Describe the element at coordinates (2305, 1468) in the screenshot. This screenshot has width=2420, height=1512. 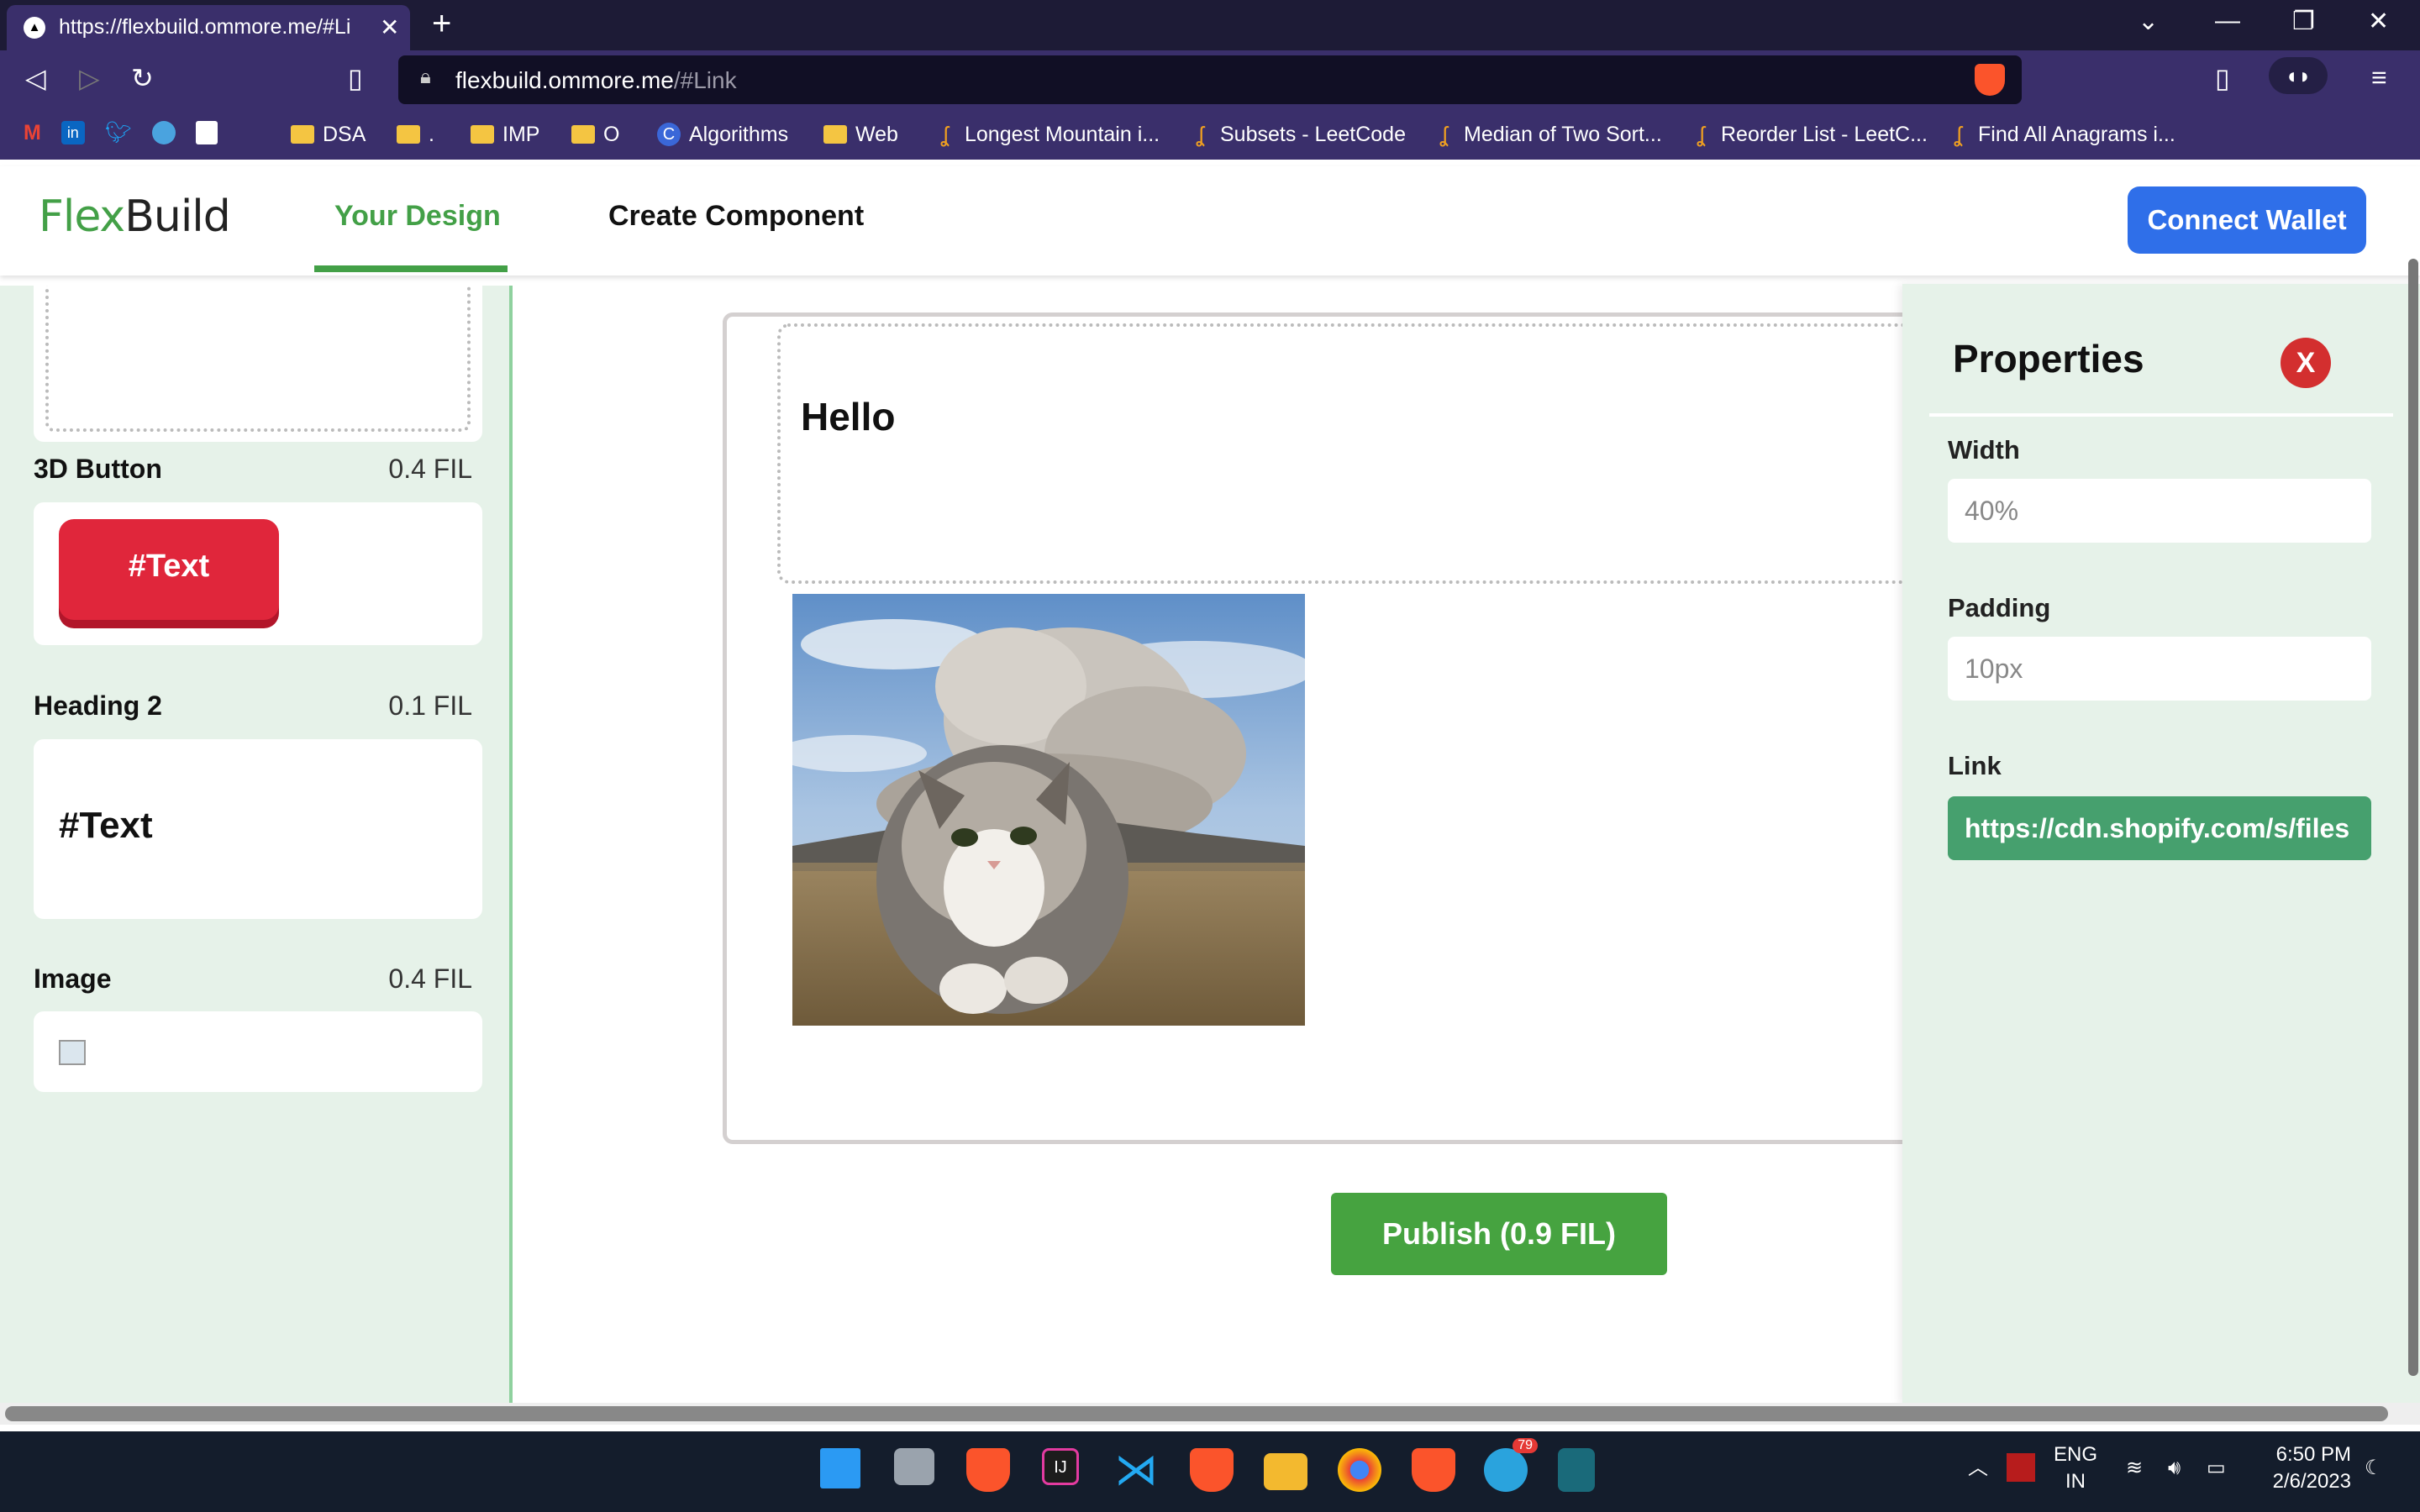
I see `clock: 6:50 PM 2/6/2023` at that location.